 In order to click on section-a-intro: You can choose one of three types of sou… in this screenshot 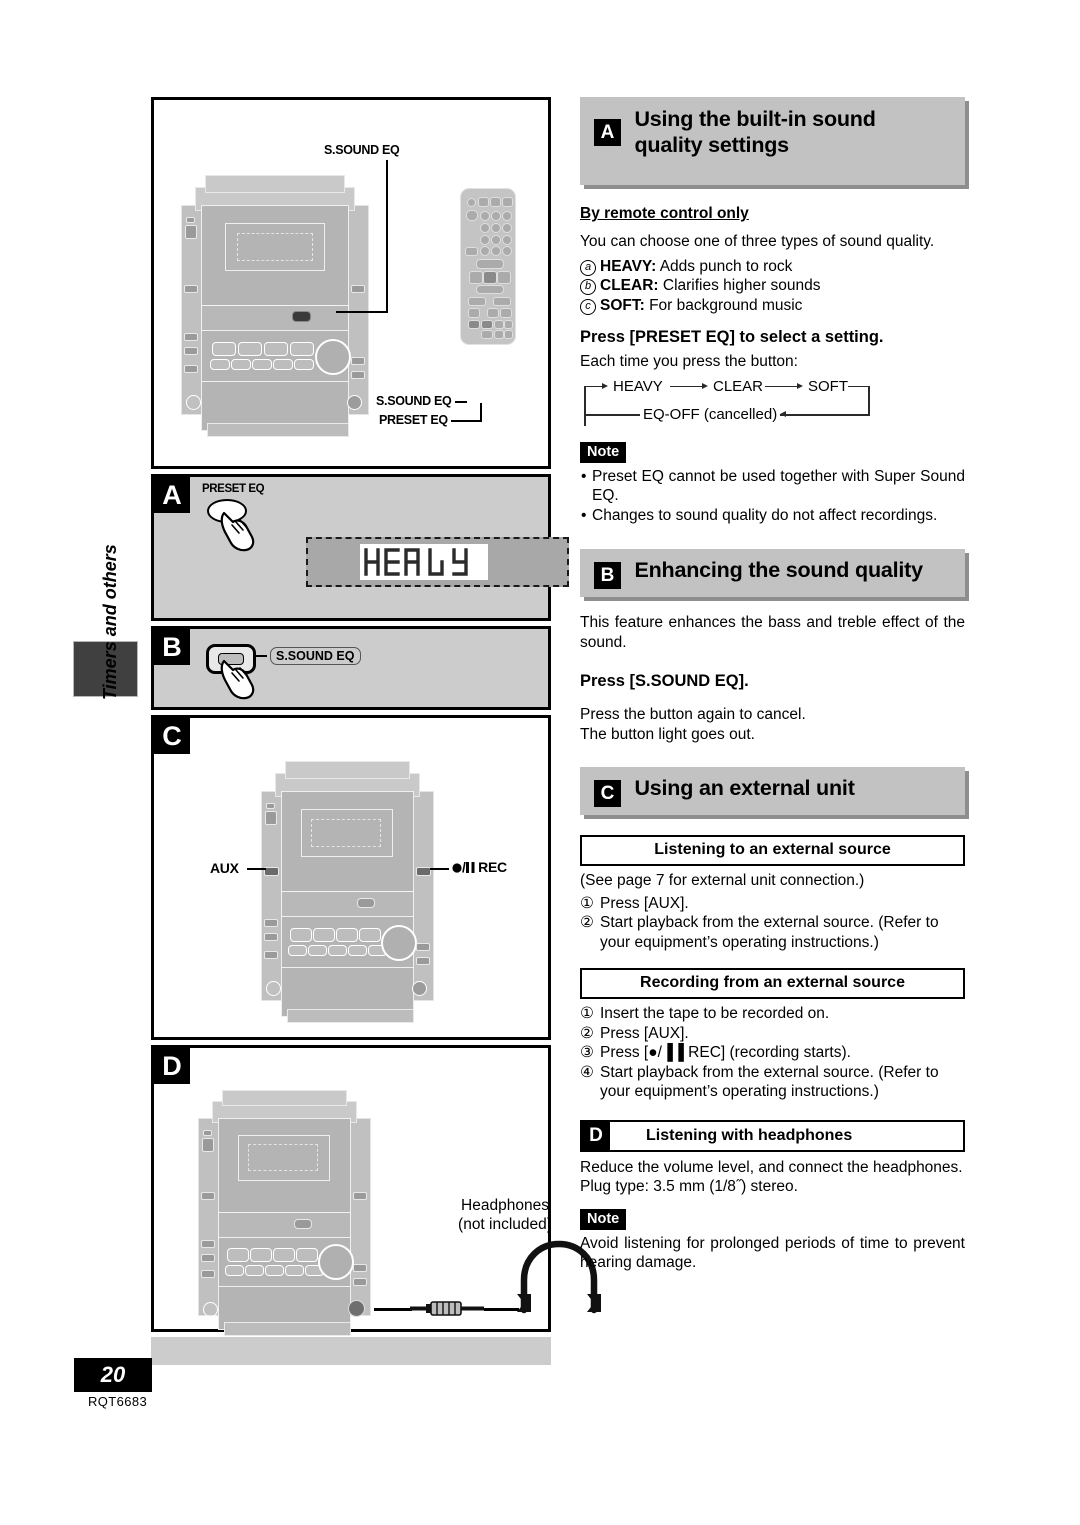, I will do `click(757, 241)`.